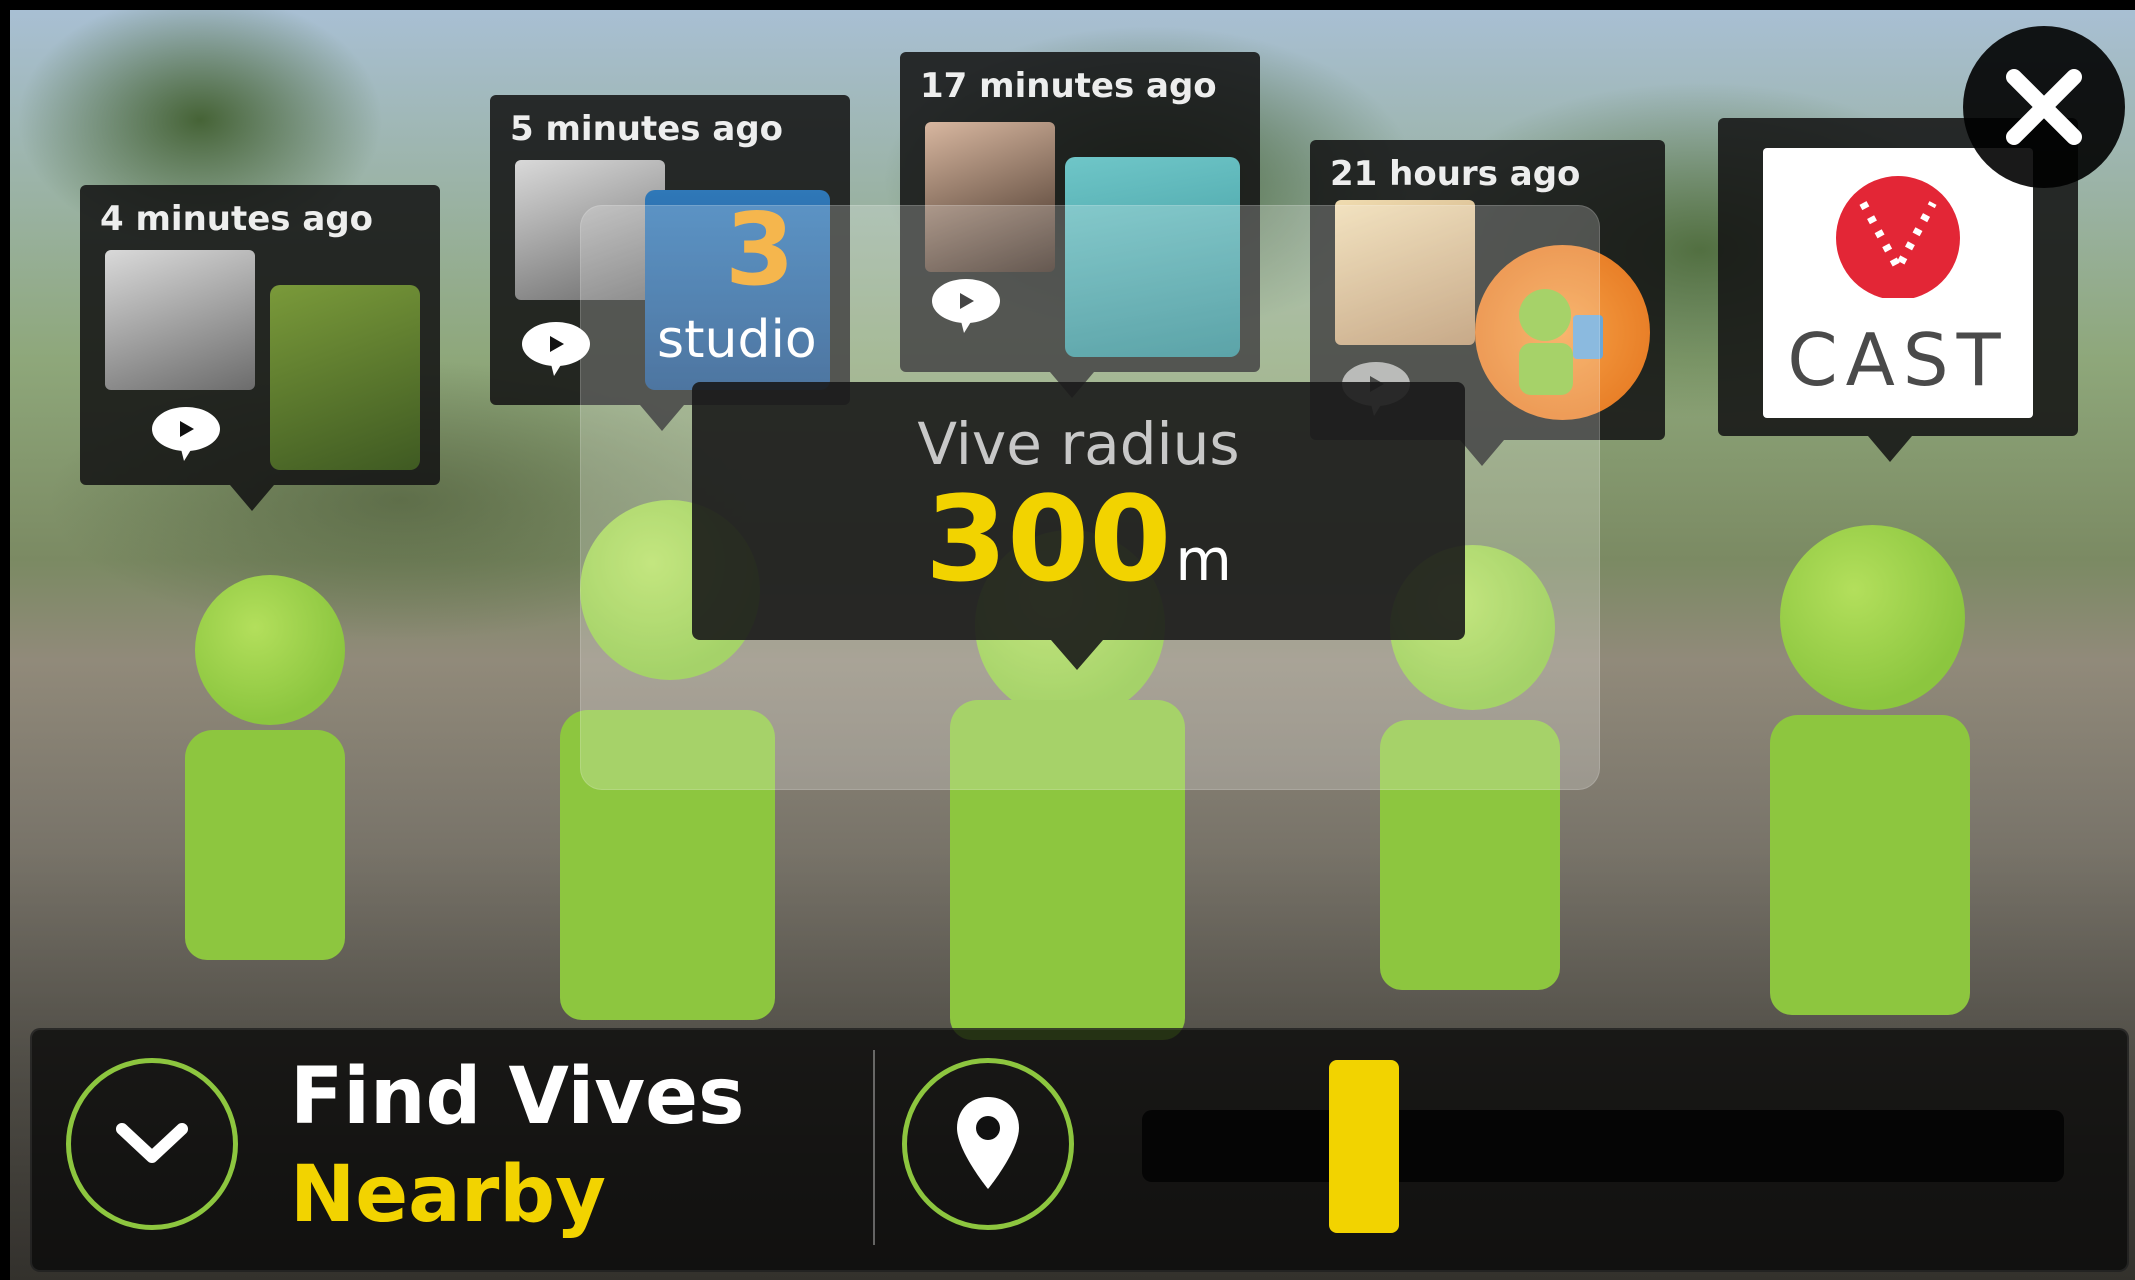 The image size is (2135, 1280). Describe the element at coordinates (1068, 86) in the screenshot. I see `bubble-time: 17 minutes ago` at that location.